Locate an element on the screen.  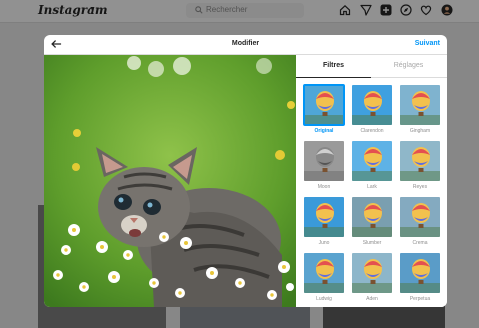
modal-title: Modifier is located at coordinates (245, 43).